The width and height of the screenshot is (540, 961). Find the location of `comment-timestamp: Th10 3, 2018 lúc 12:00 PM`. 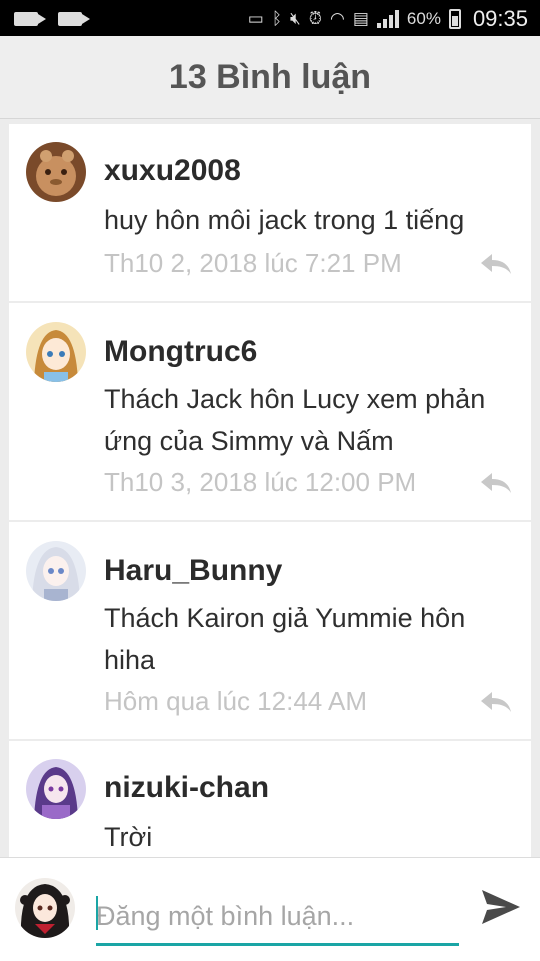

comment-timestamp: Th10 3, 2018 lúc 12:00 PM is located at coordinates (260, 482).